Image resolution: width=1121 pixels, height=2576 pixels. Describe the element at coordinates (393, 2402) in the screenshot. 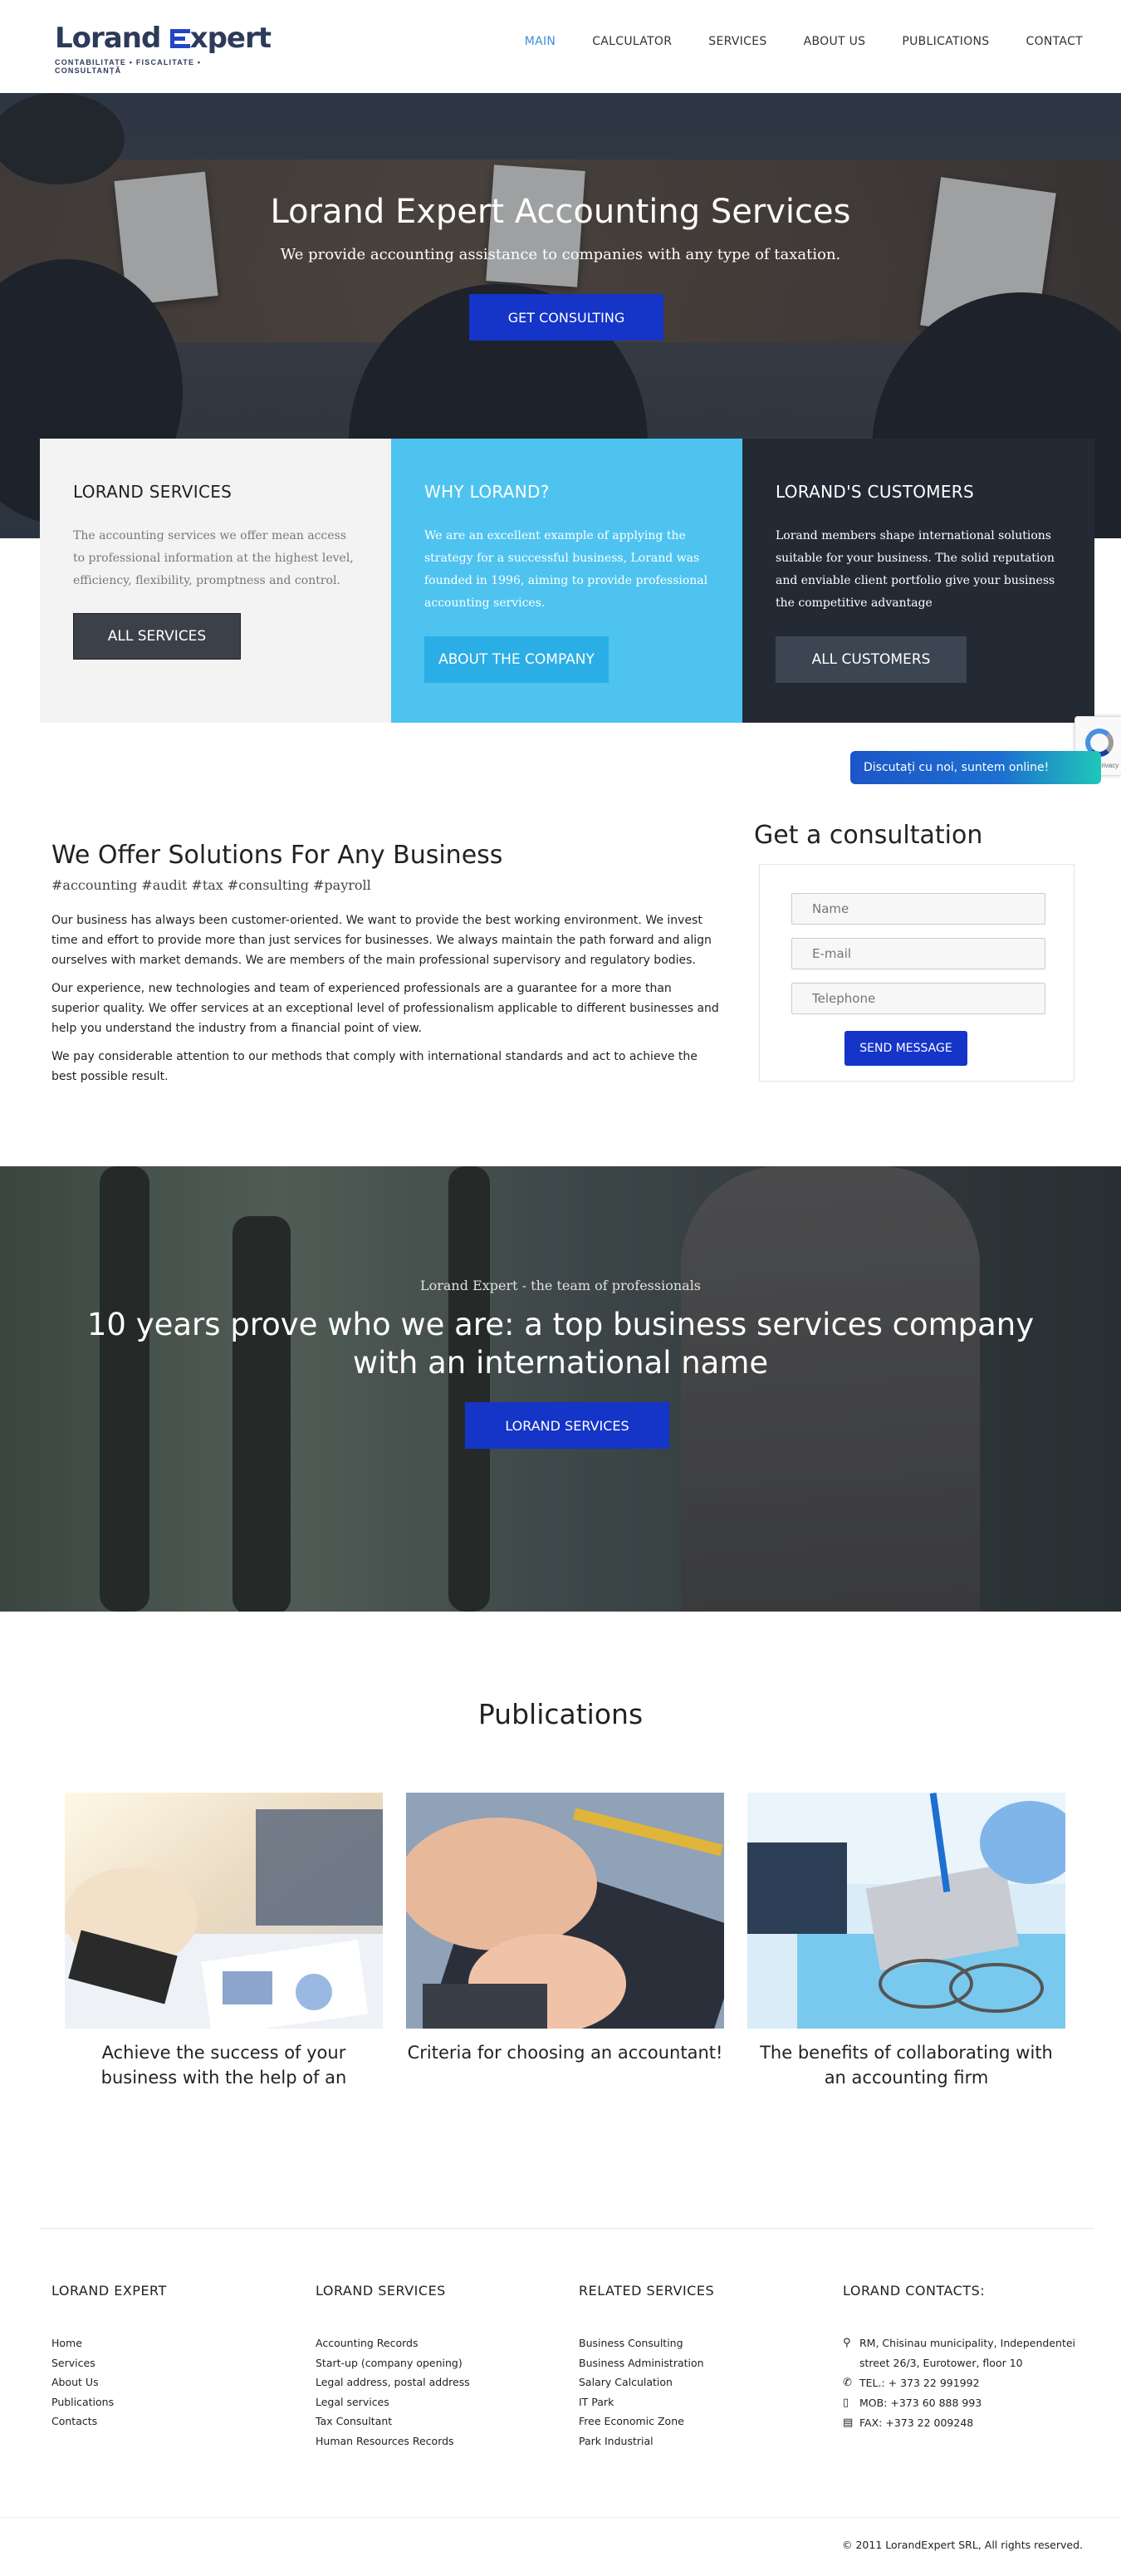

I see `footer-service-link: Legal services` at that location.